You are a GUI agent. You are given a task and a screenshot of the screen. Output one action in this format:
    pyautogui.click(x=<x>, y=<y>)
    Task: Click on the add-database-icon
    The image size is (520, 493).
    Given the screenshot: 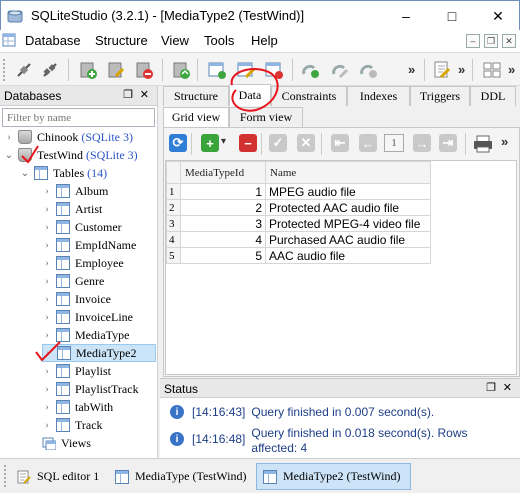 What is the action you would take?
    pyautogui.click(x=88, y=70)
    